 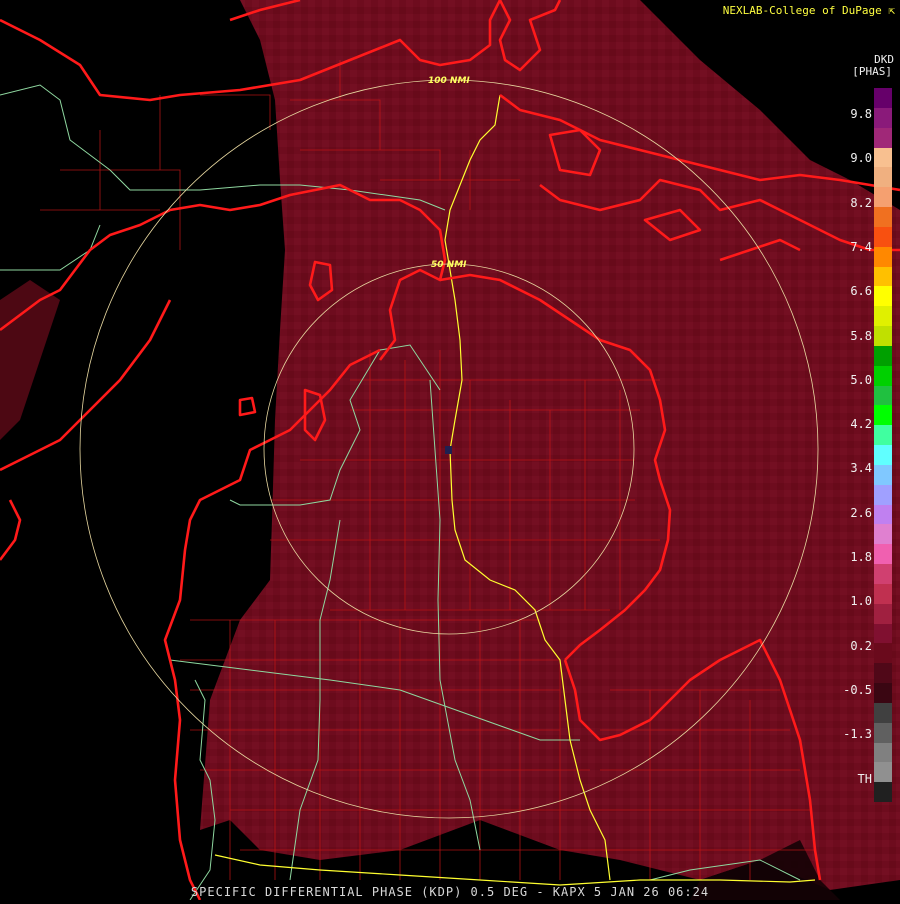 I want to click on color-scale-label: 2.6, so click(x=861, y=512).